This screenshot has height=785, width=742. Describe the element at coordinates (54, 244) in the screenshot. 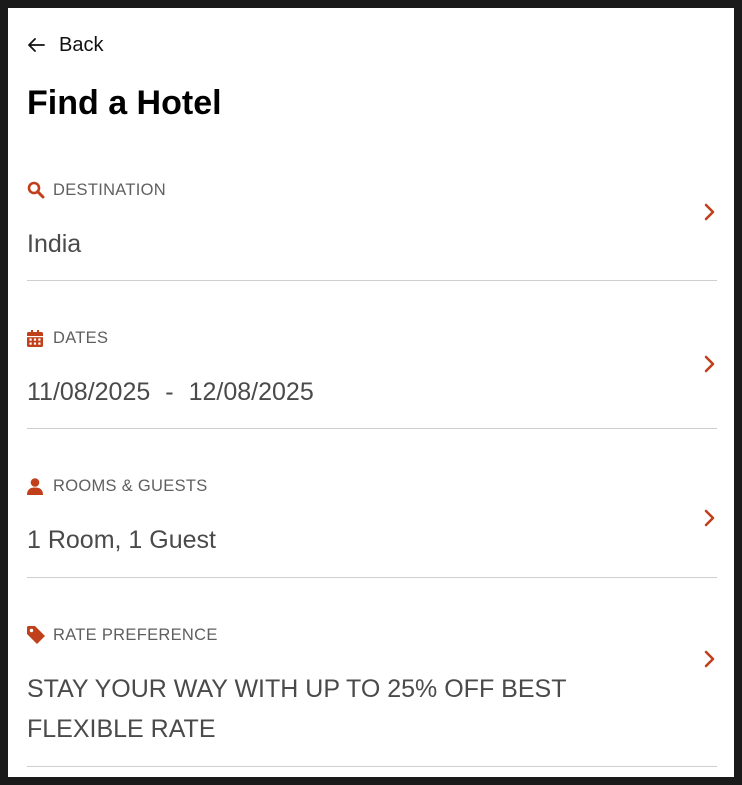

I see `destination-value: India` at that location.